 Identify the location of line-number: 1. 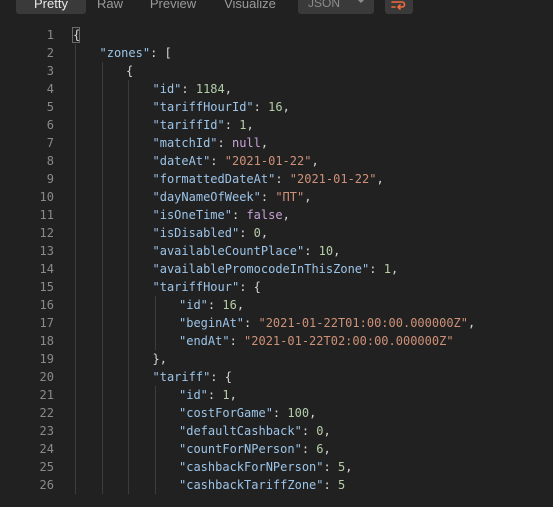
(50, 35).